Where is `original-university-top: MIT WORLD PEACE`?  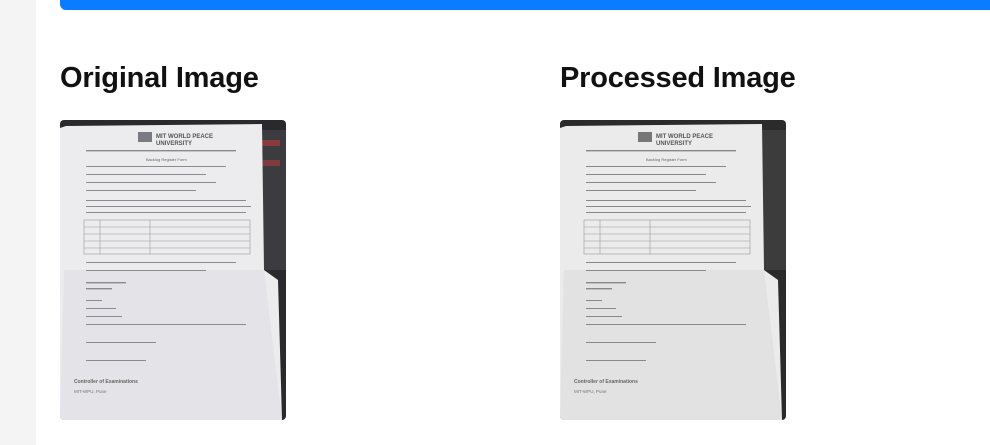
original-university-top: MIT WORLD PEACE is located at coordinates (184, 137).